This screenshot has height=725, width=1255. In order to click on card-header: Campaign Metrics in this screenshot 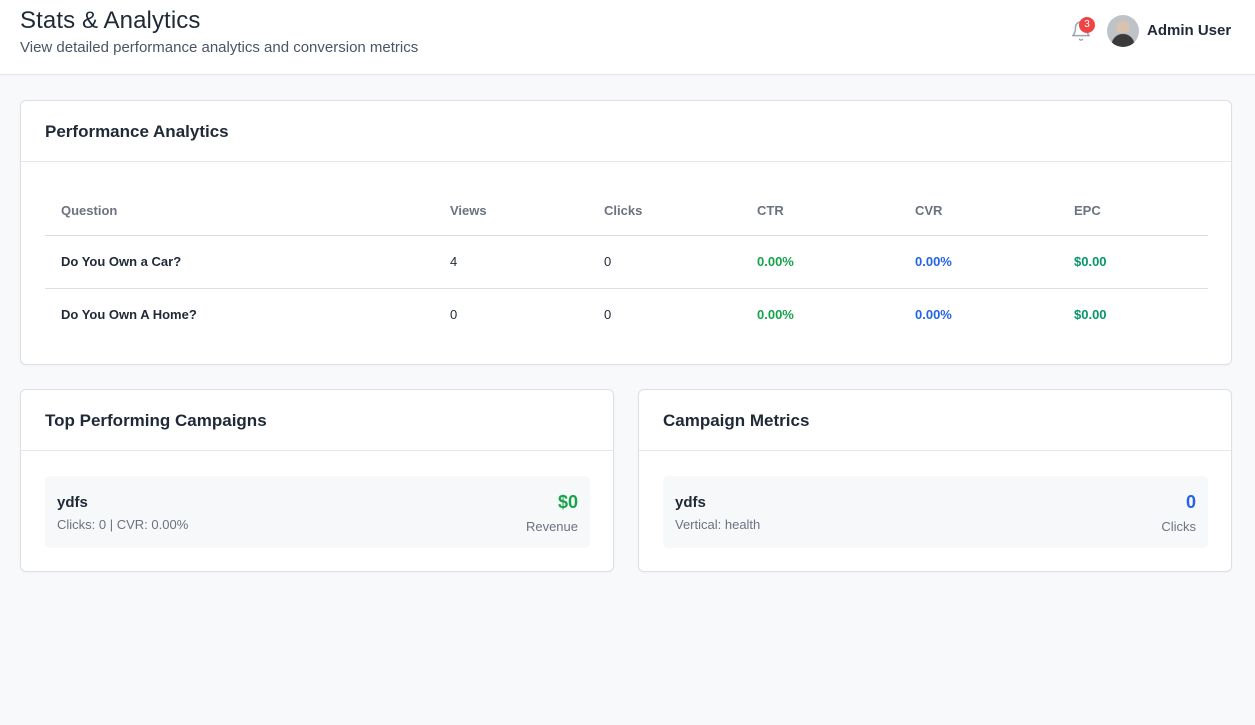, I will do `click(935, 420)`.